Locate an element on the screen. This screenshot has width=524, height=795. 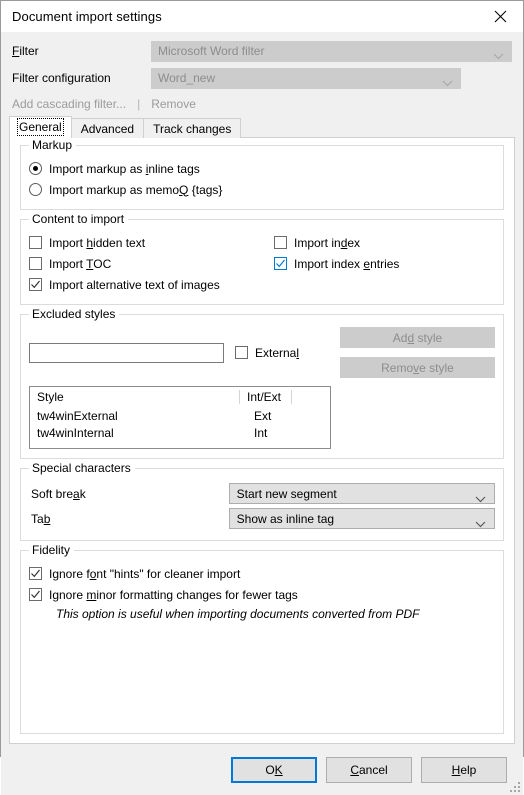
table-row: tw4winInternal Int is located at coordinates (180, 432).